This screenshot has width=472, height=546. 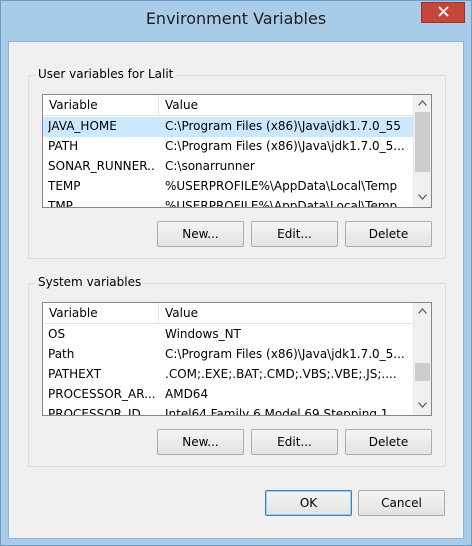 What do you see at coordinates (236, 18) in the screenshot?
I see `window-title: Environment Variables` at bounding box center [236, 18].